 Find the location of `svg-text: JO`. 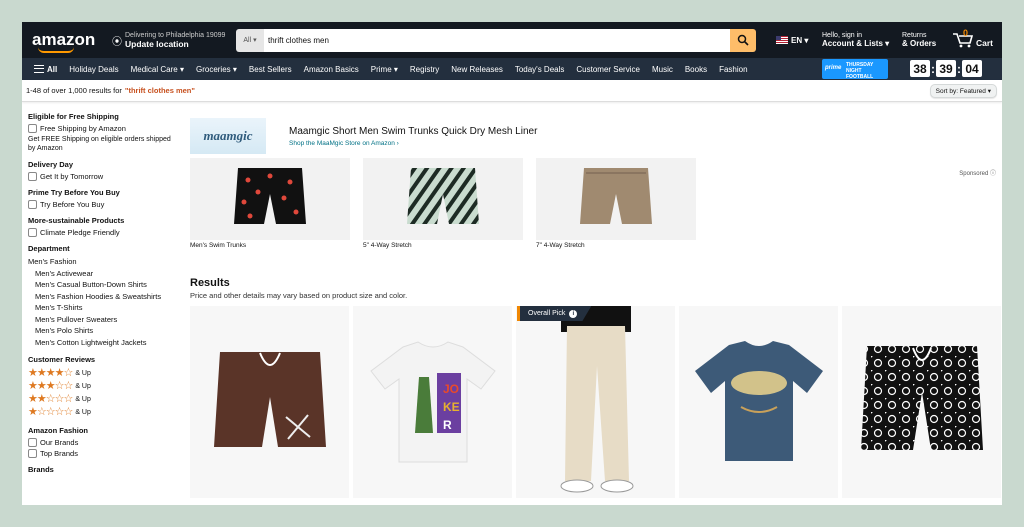

svg-text: JO is located at coordinates (451, 389).